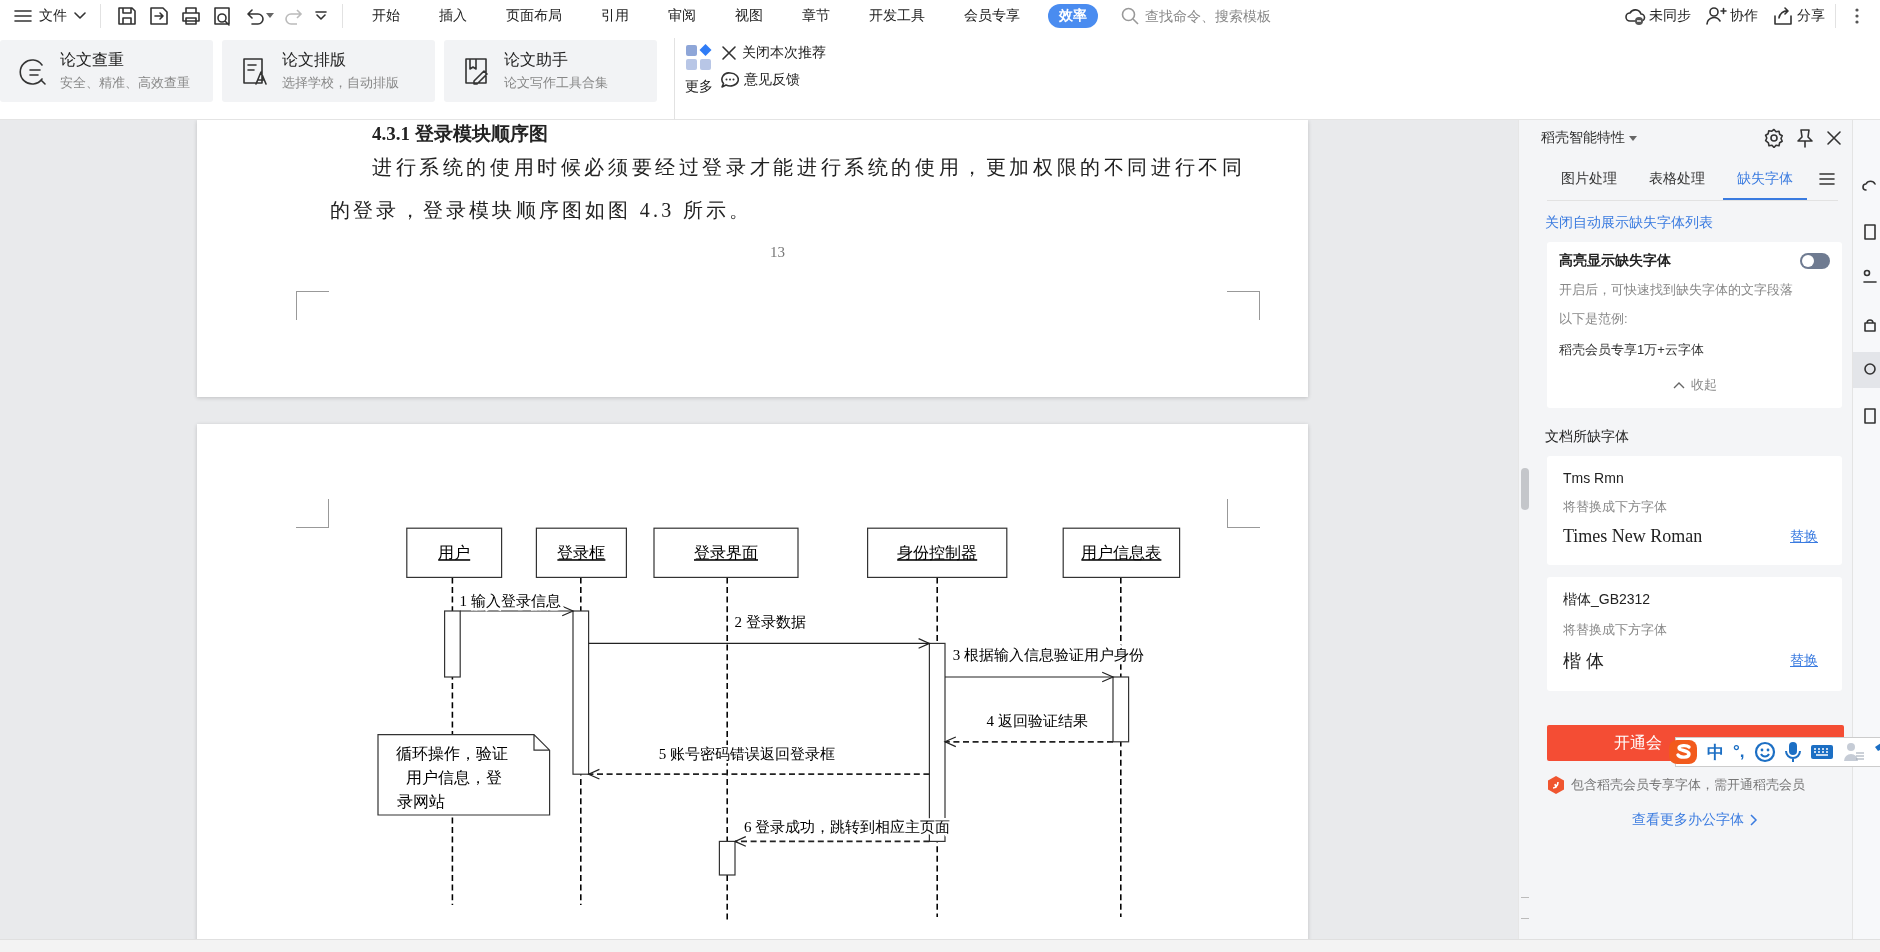  What do you see at coordinates (787, 189) in the screenshot?
I see `body-paragraph: 进行系统的使用时候必须要经过登录才能进行系统的使用，更加权限的不同进行不同的登录，登录模块顺序图如图 4.3 所示。` at bounding box center [787, 189].